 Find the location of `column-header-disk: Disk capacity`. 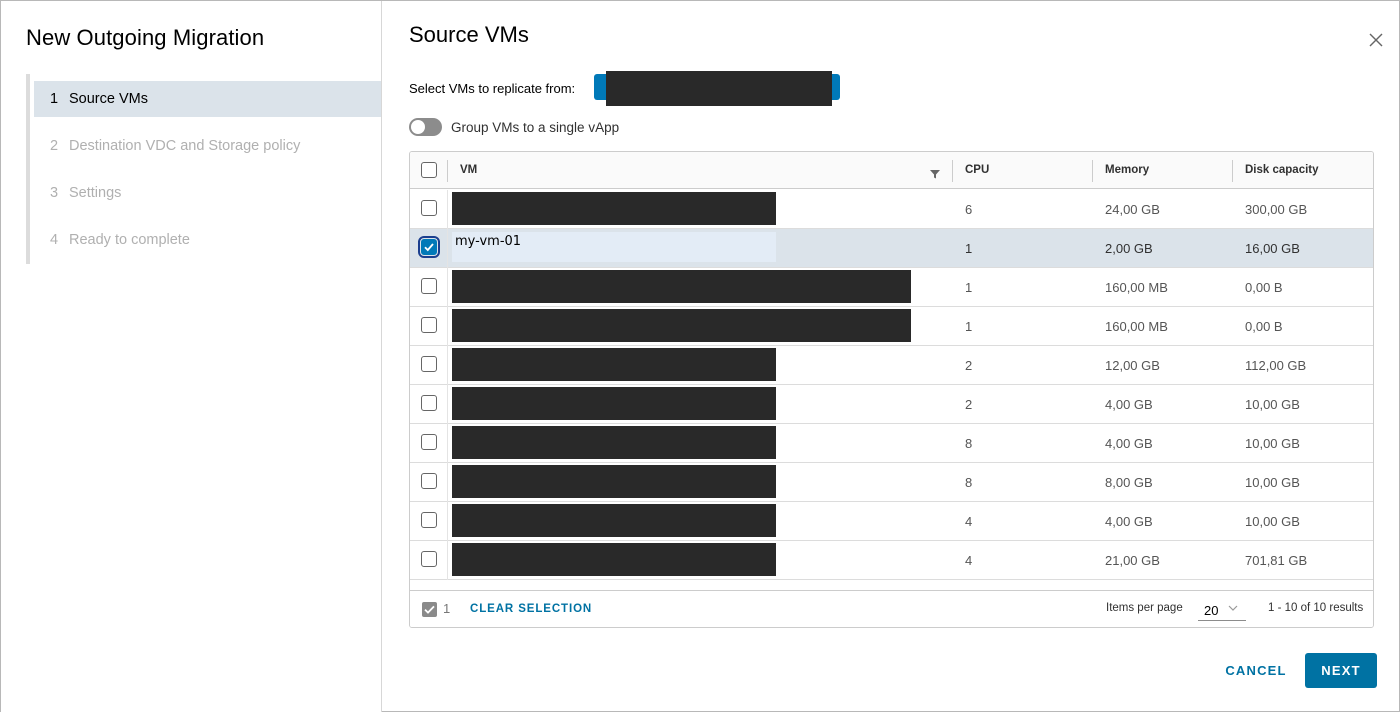

column-header-disk: Disk capacity is located at coordinates (1276, 170).